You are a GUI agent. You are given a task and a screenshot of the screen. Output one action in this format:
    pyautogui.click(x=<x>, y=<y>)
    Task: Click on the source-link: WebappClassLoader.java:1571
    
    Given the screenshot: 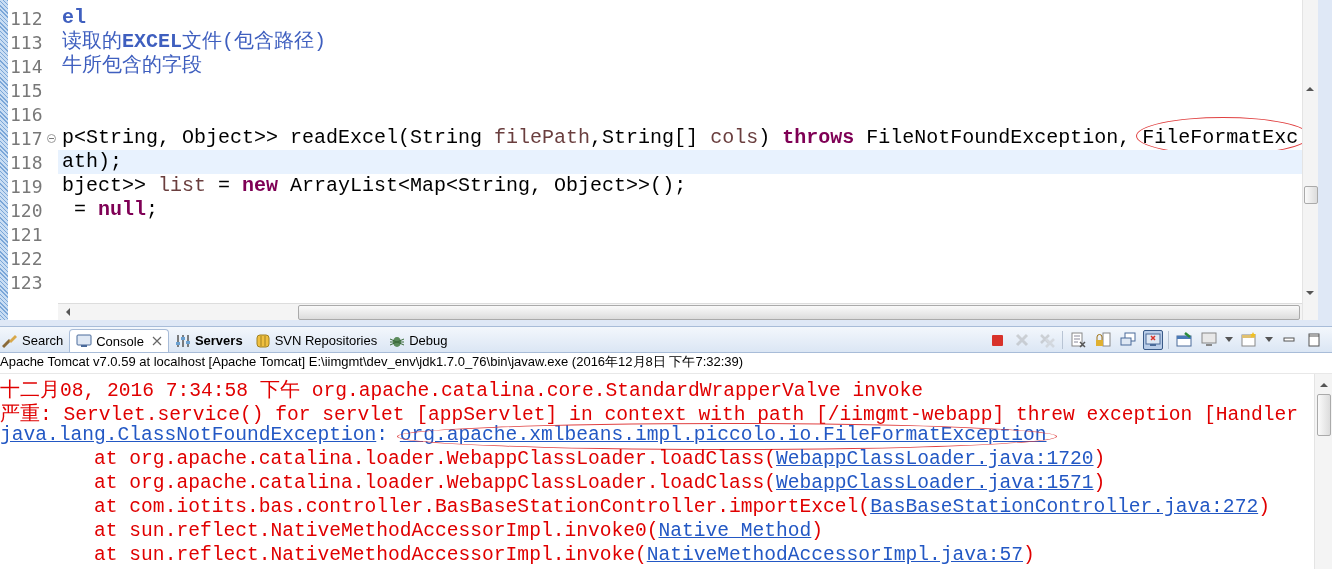 What is the action you would take?
    pyautogui.click(x=935, y=483)
    